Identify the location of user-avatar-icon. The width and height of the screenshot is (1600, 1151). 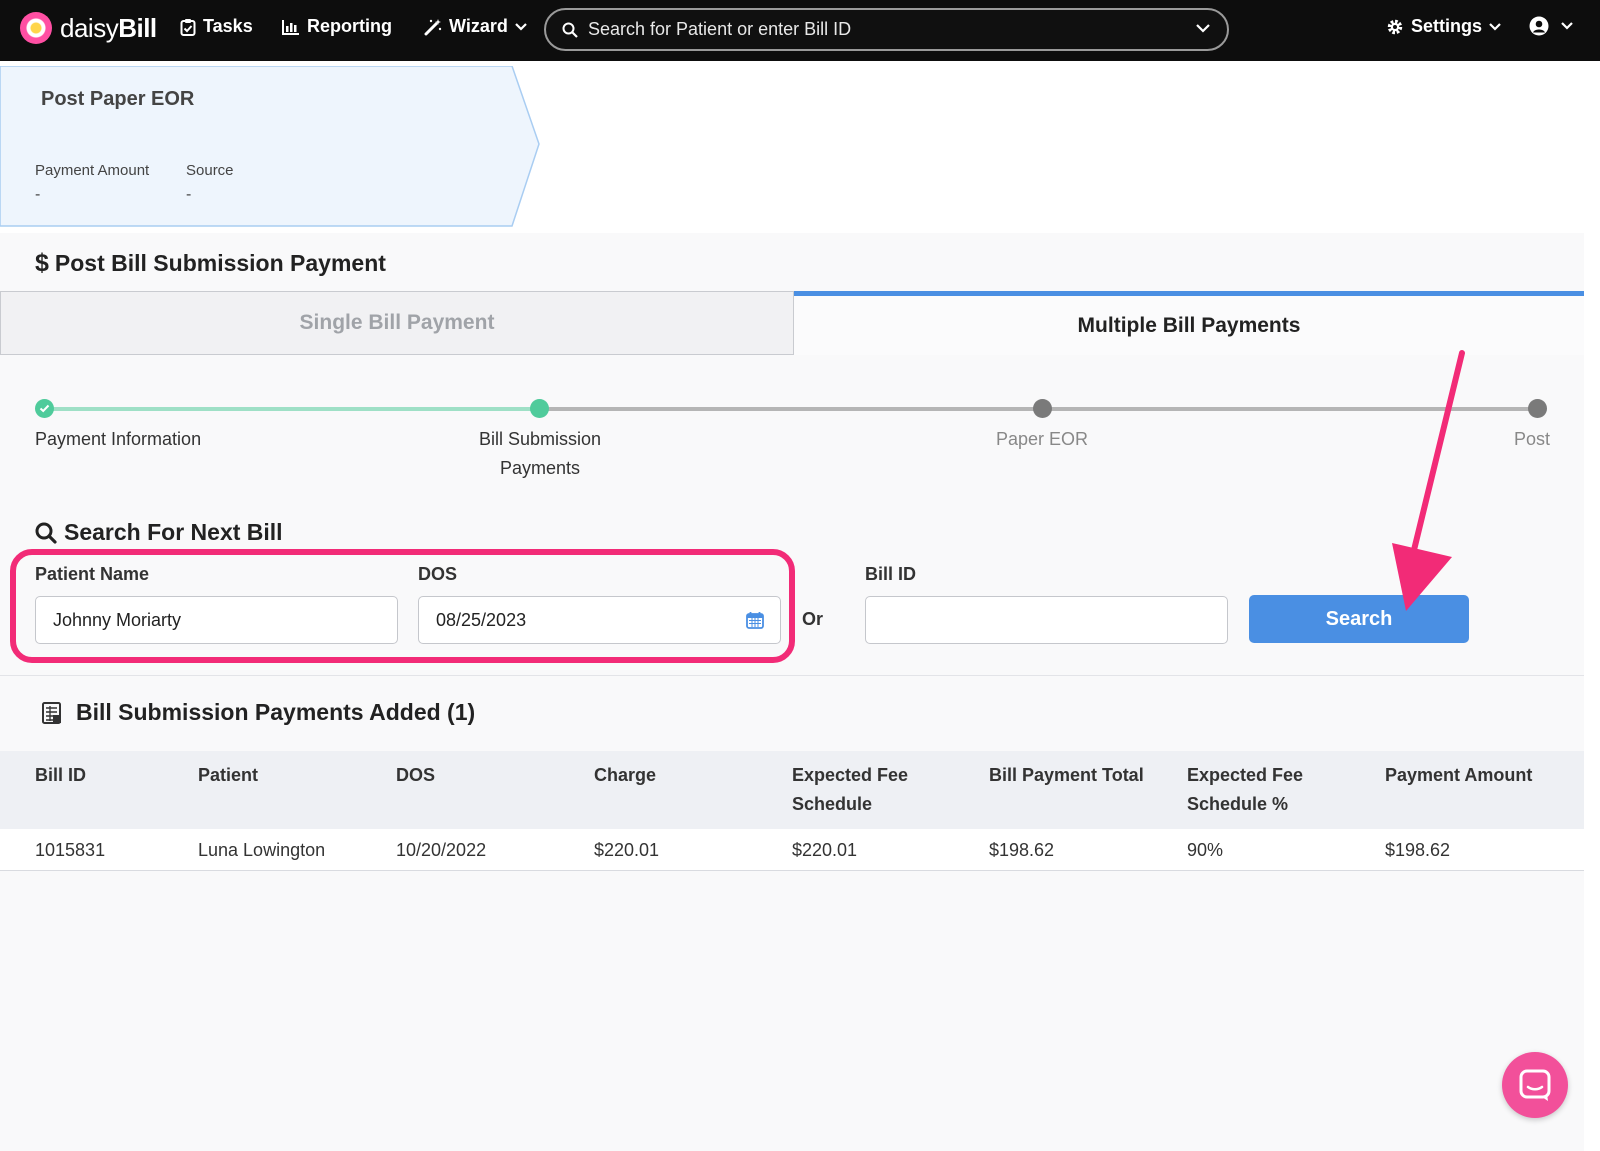
(1539, 26).